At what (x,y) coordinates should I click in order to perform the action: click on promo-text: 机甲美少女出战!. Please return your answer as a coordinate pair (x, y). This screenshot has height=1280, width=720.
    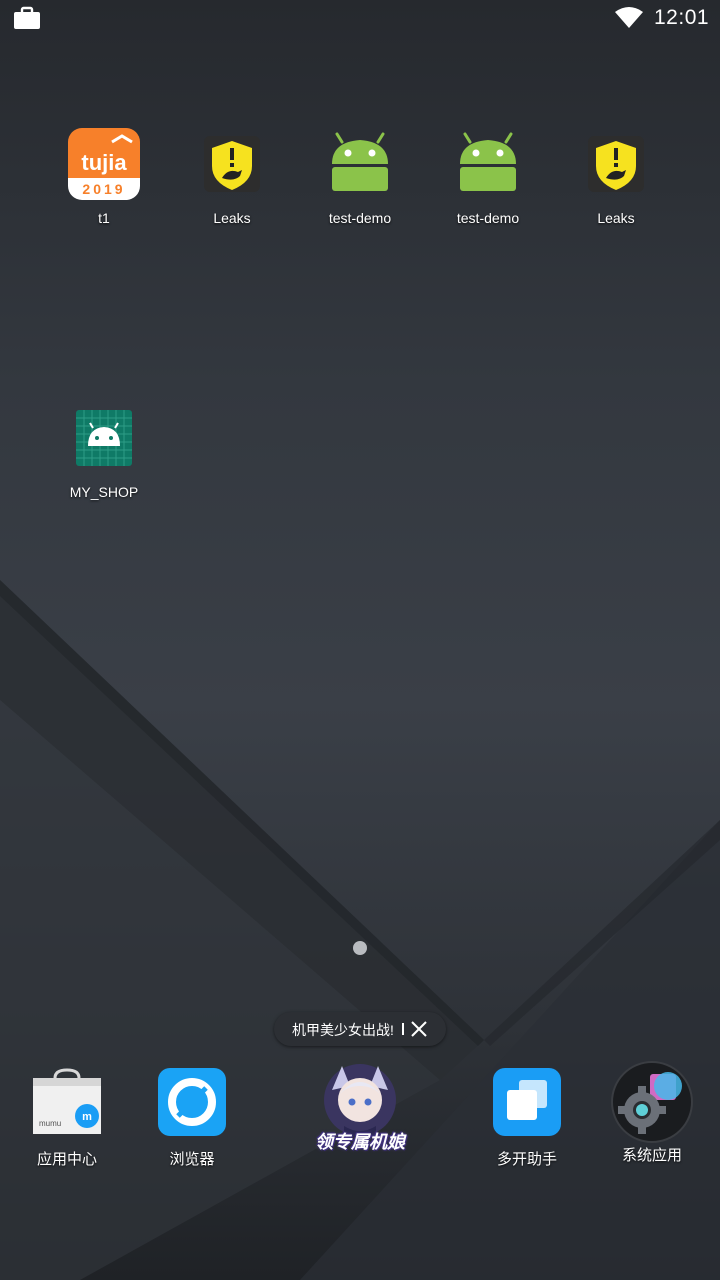
    Looking at the image, I should click on (343, 1030).